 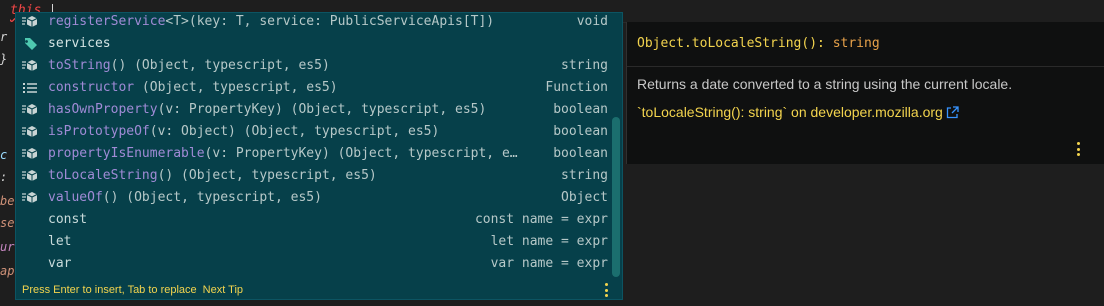 What do you see at coordinates (236, 87) in the screenshot?
I see `suggestion-signature: (Object, typescript, es5)` at bounding box center [236, 87].